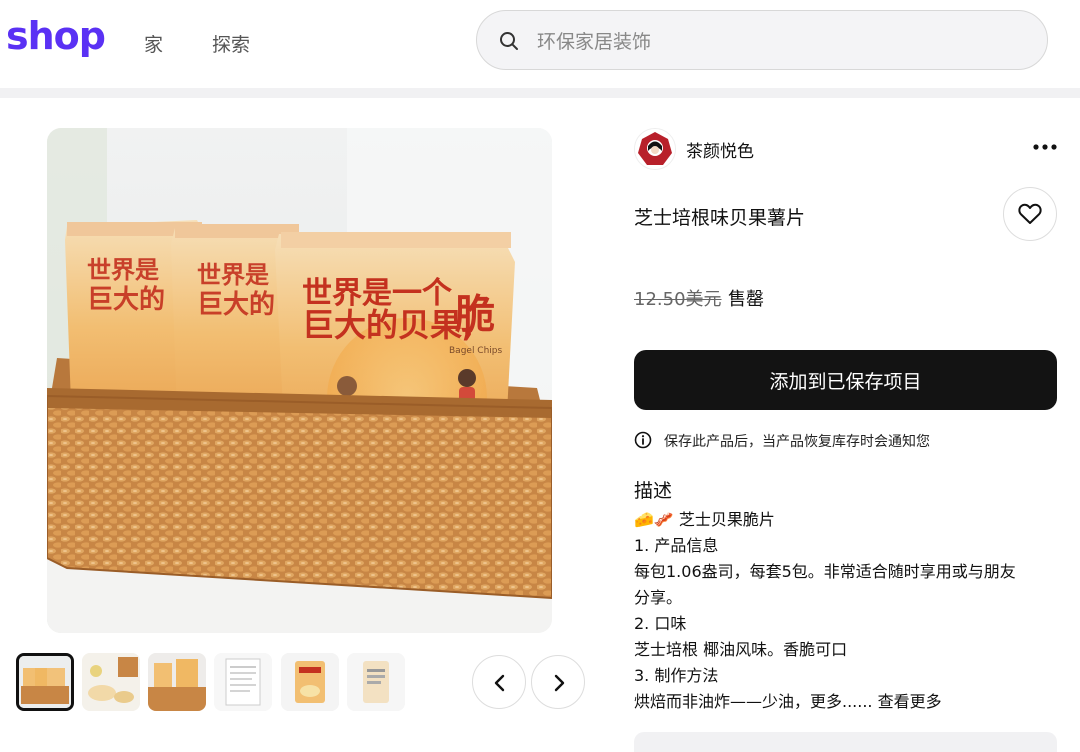 This screenshot has width=1080, height=752. I want to click on bag-headline-2: 巨大的贝果,, so click(388, 325).